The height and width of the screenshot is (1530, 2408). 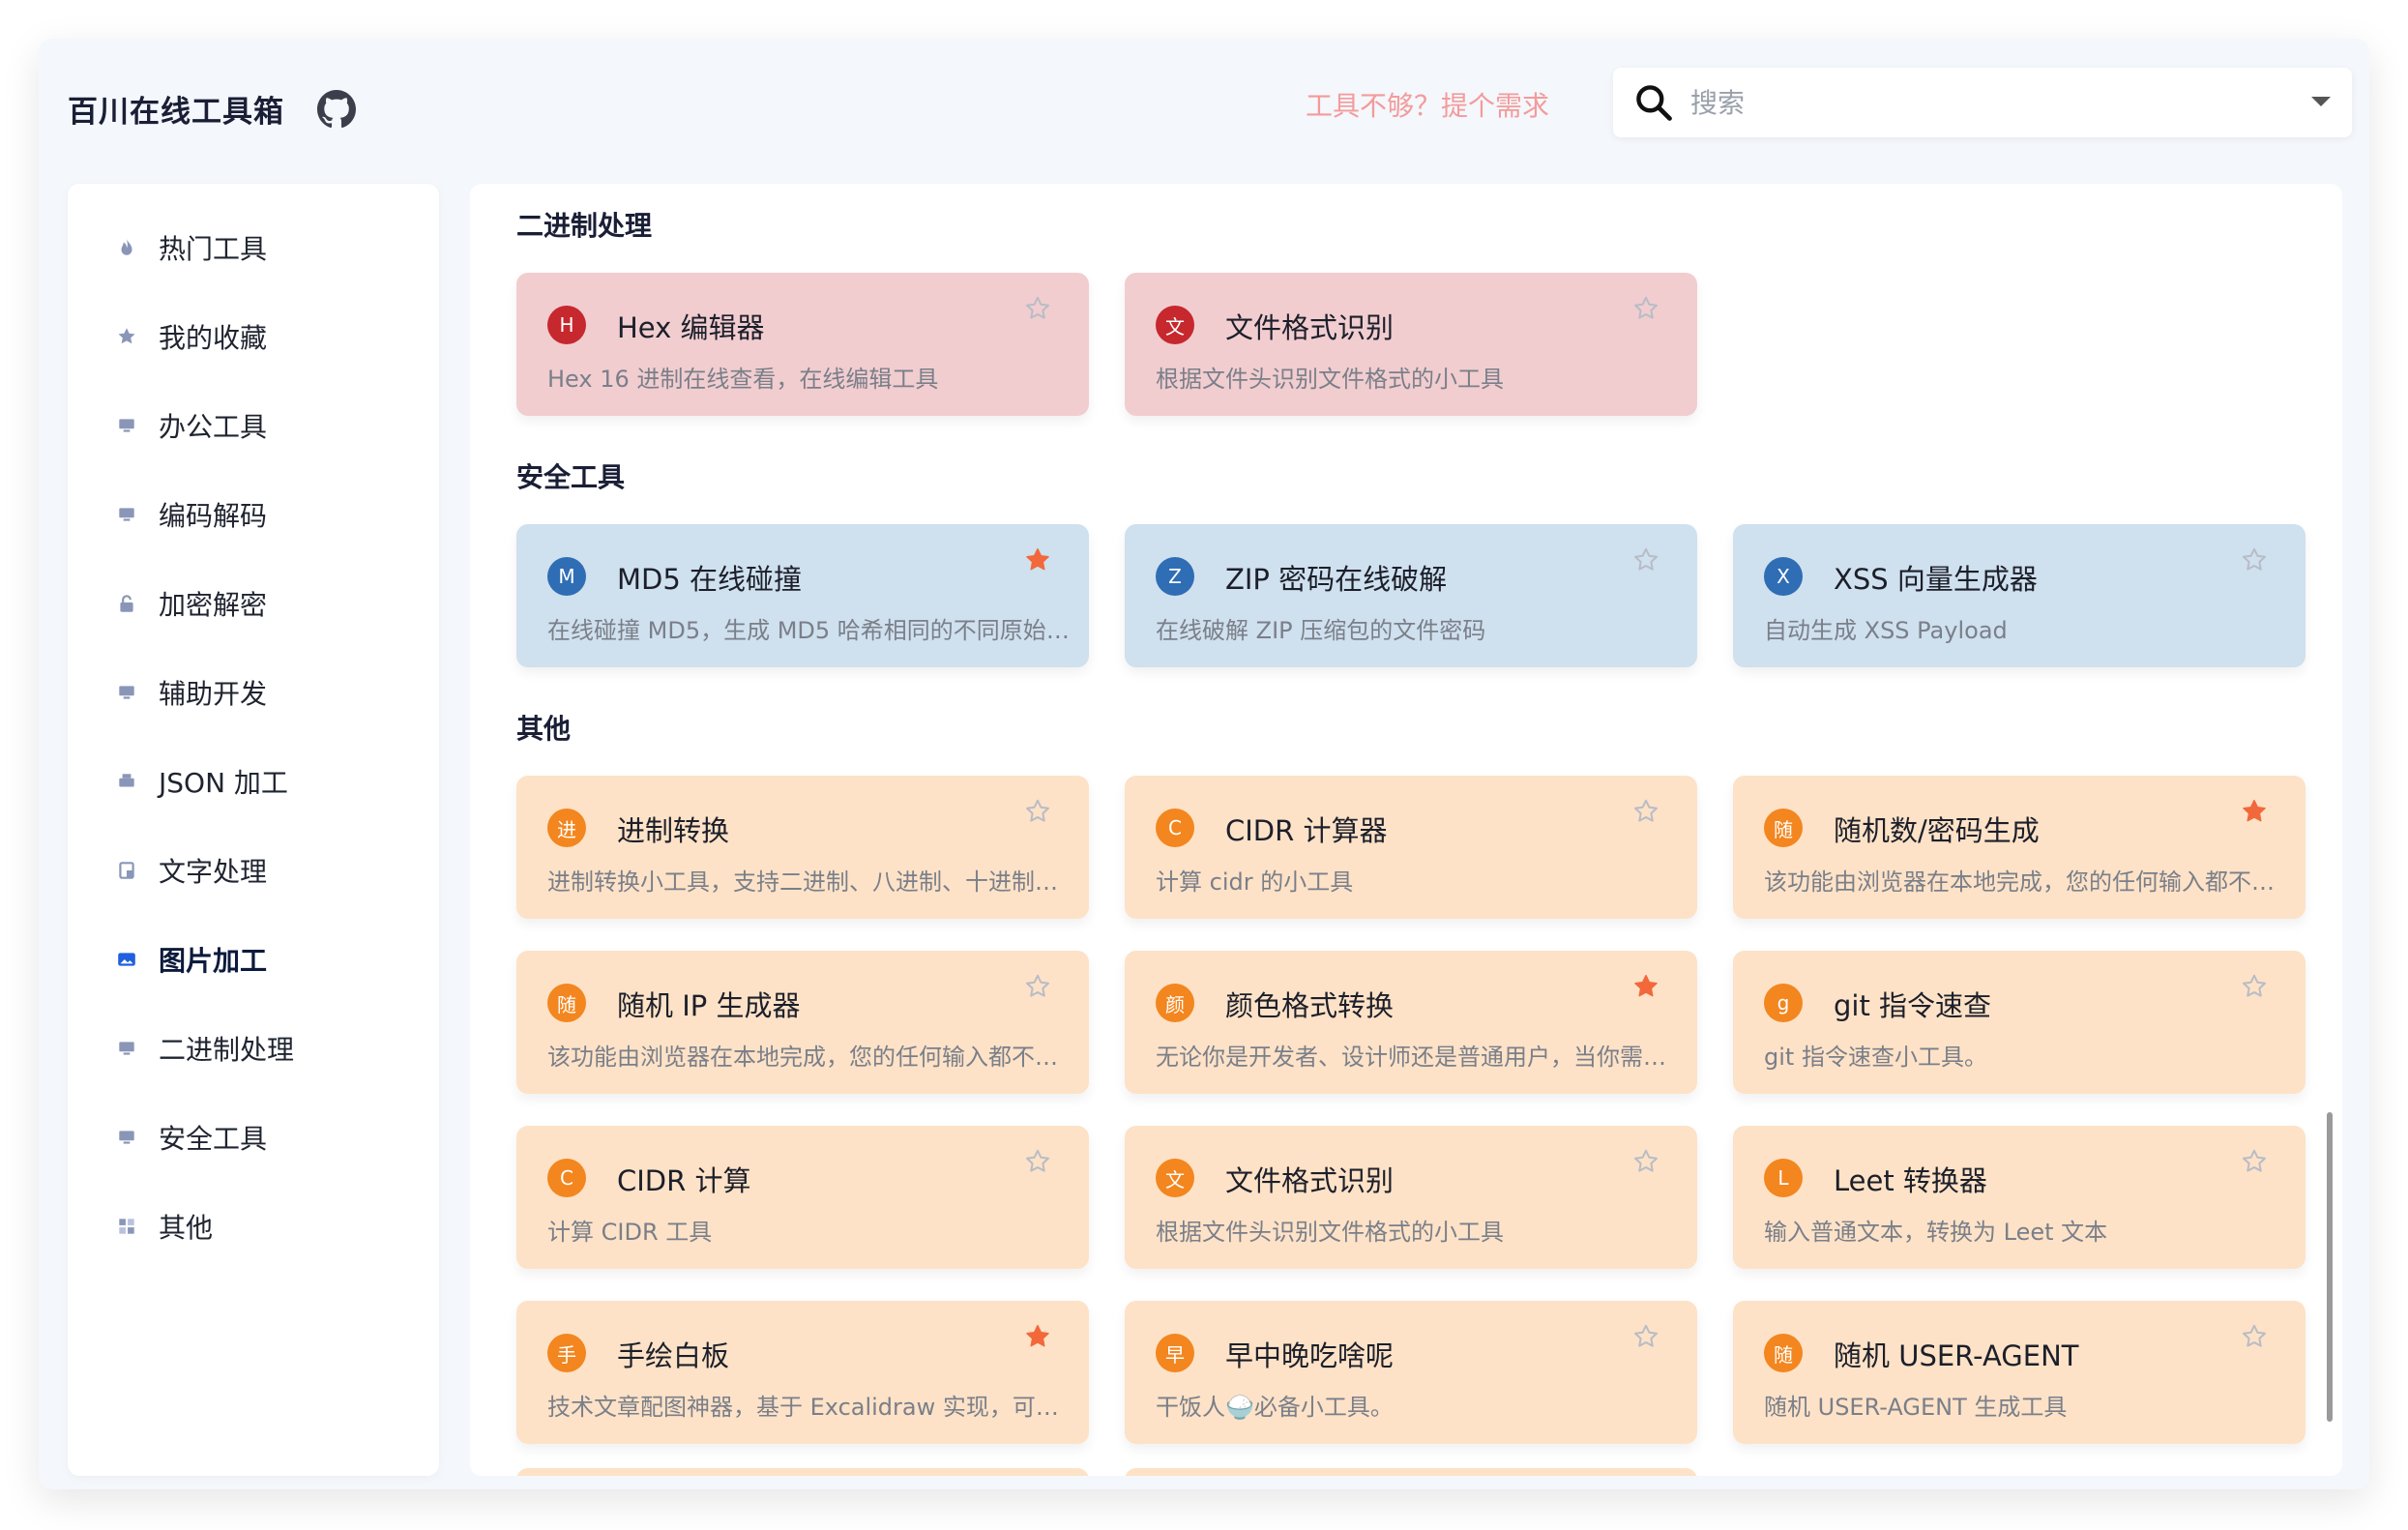 I want to click on tool-badge: 颜, so click(x=1175, y=1003).